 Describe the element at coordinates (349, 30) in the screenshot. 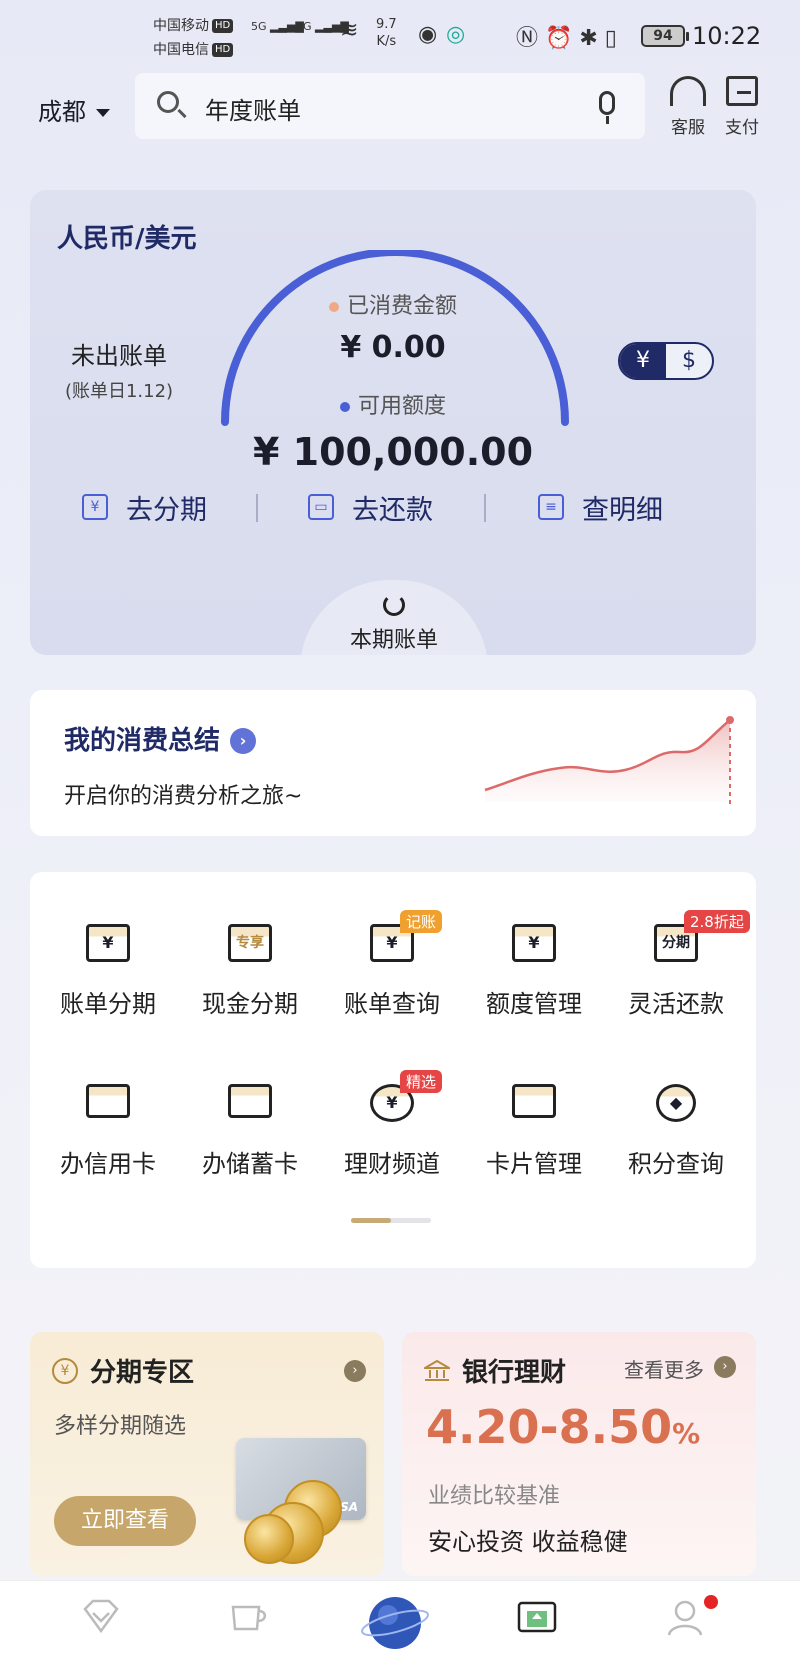

I see `wifi-icon: ≋` at that location.